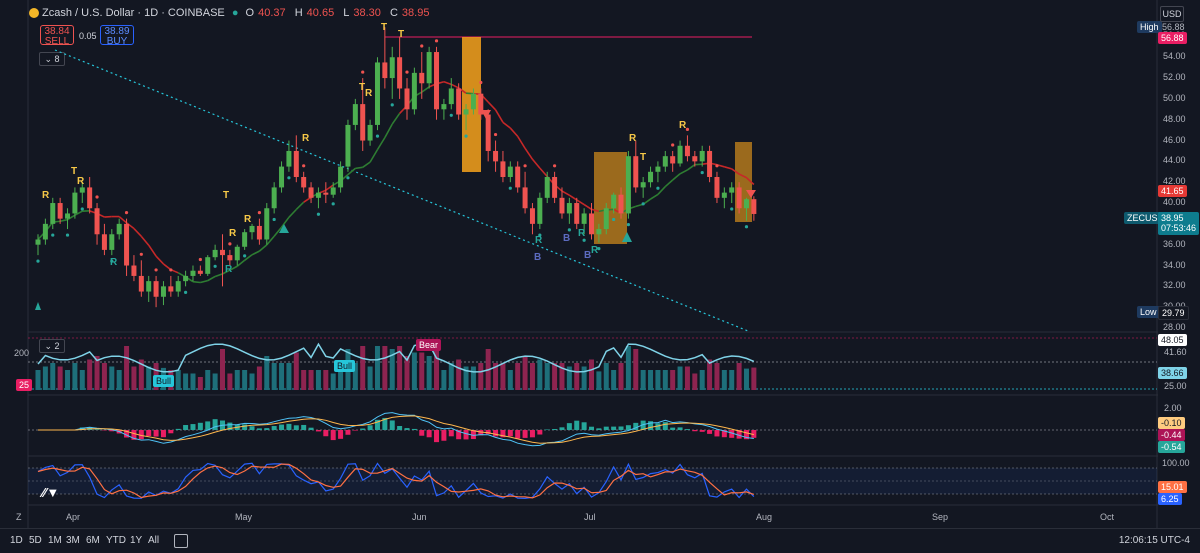  I want to click on timeframe-button-ytd: YTD, so click(116, 540).